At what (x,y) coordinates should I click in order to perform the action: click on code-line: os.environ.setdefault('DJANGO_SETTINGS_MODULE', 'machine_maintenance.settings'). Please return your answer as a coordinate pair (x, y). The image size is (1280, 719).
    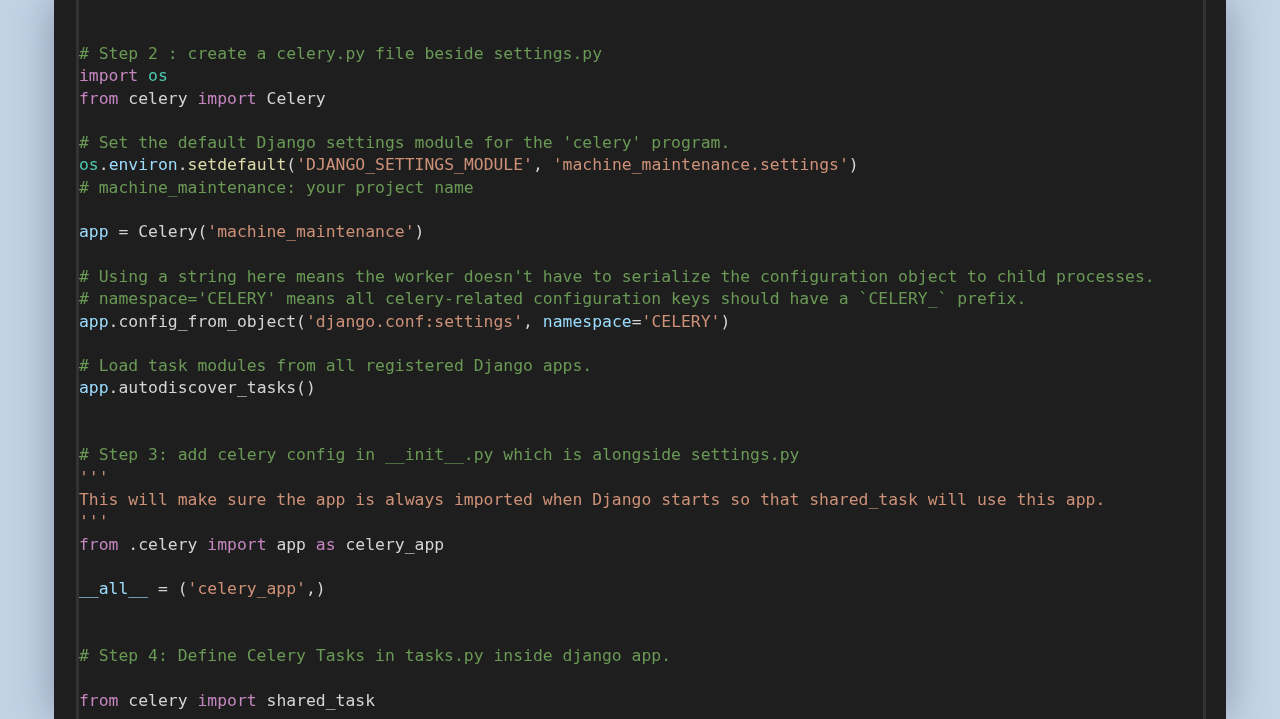
    Looking at the image, I should click on (469, 165).